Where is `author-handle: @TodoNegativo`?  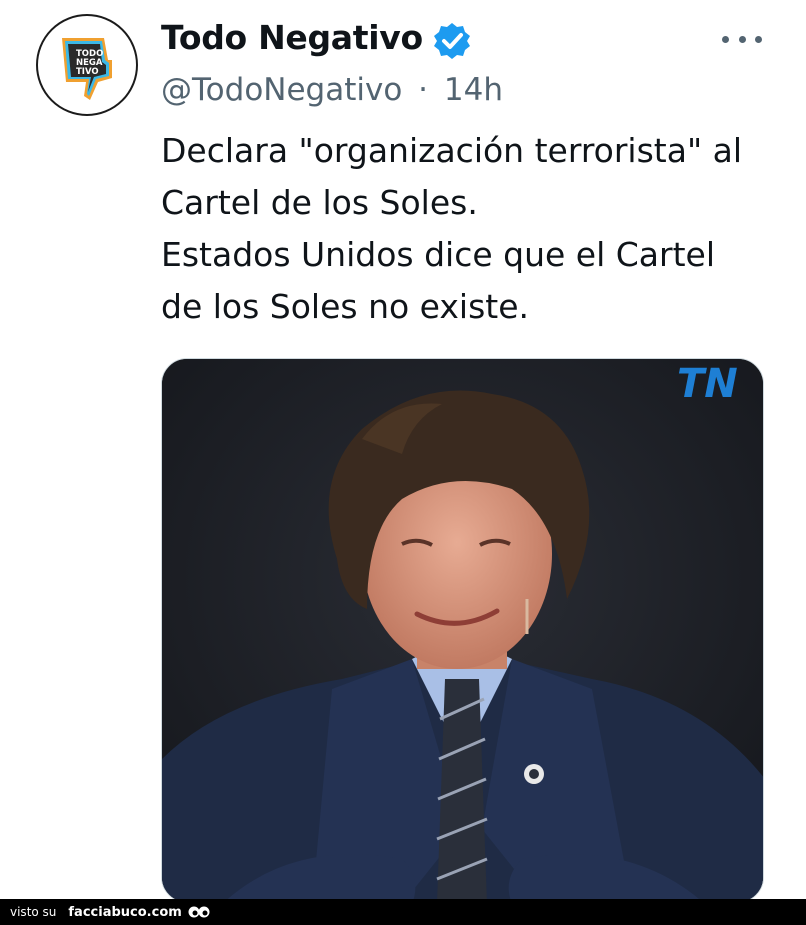
author-handle: @TodoNegativo is located at coordinates (281, 90).